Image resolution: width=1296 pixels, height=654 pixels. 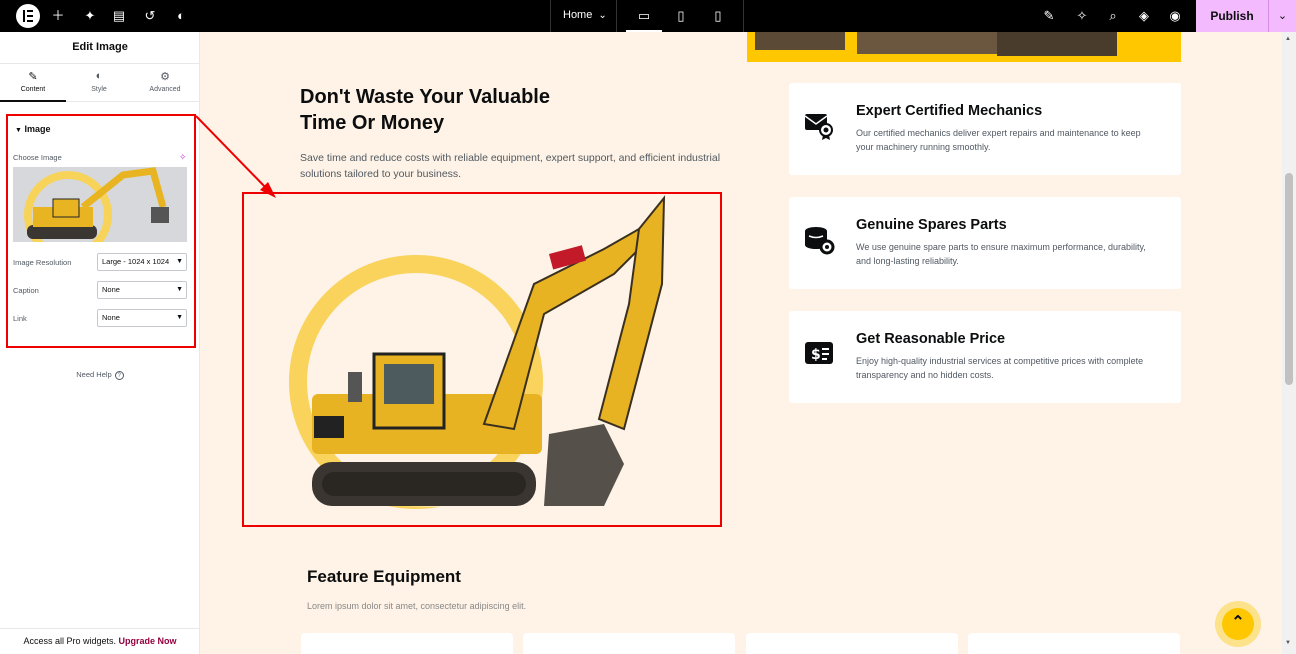 I want to click on tab-content: ✎ Content, so click(x=33, y=83).